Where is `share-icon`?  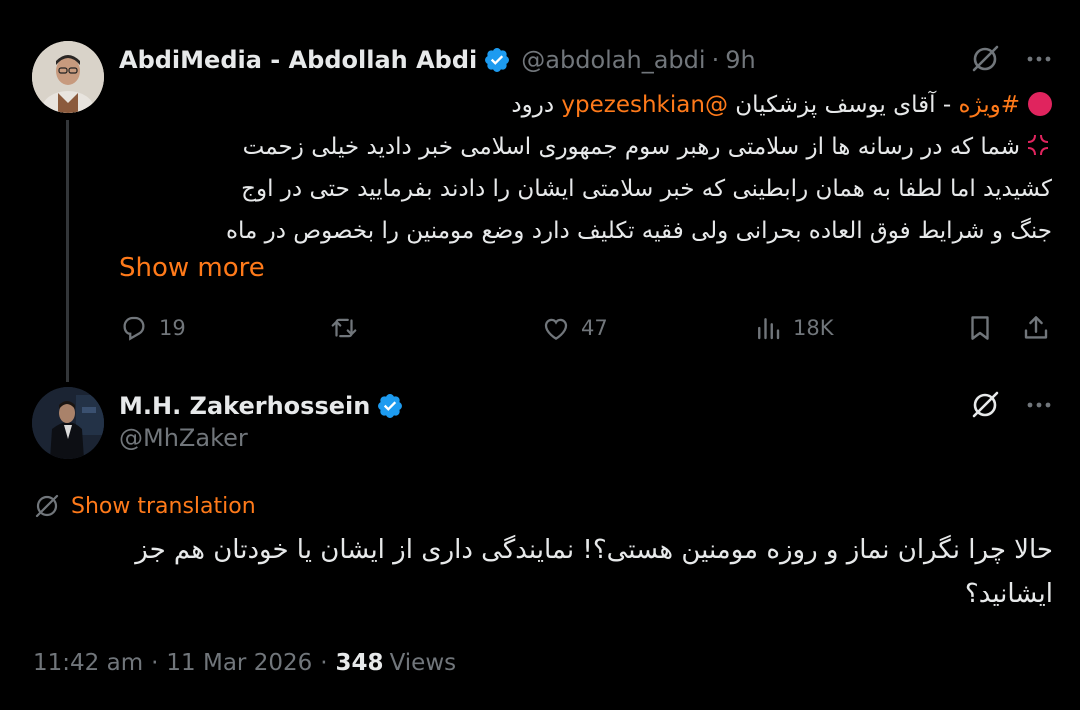 share-icon is located at coordinates (1036, 327).